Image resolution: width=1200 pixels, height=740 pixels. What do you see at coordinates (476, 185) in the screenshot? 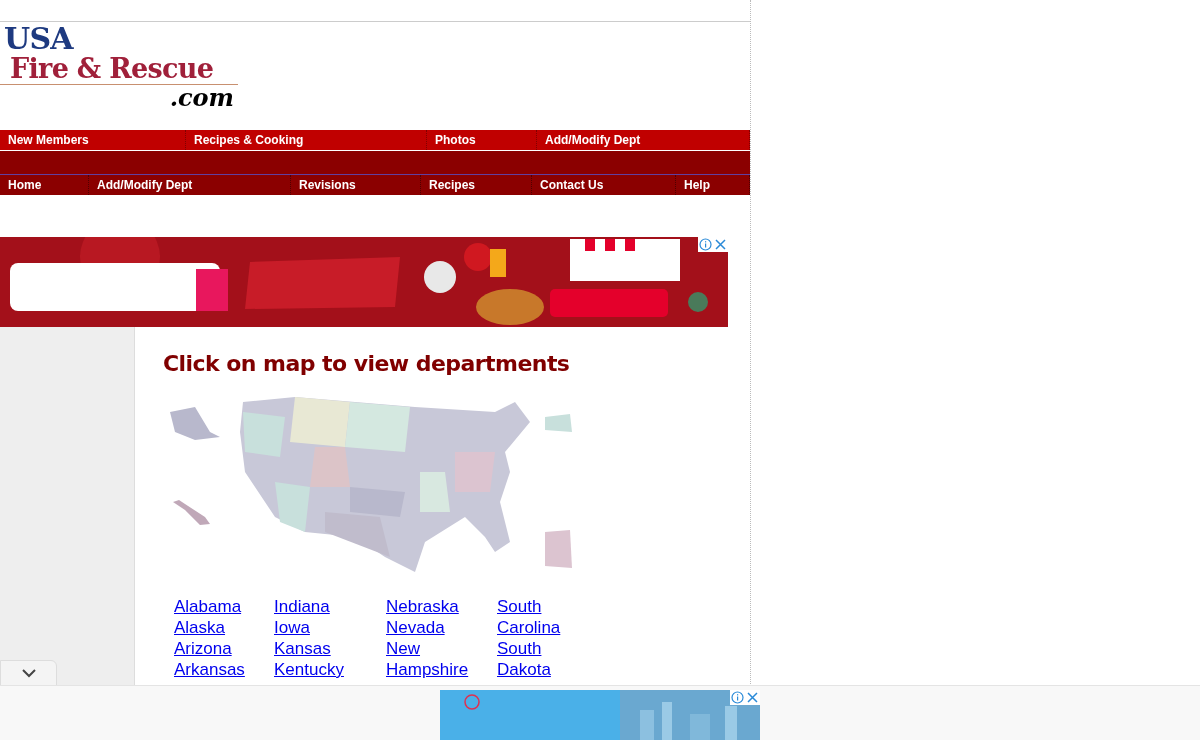
I see `nav-link: Recipes` at bounding box center [476, 185].